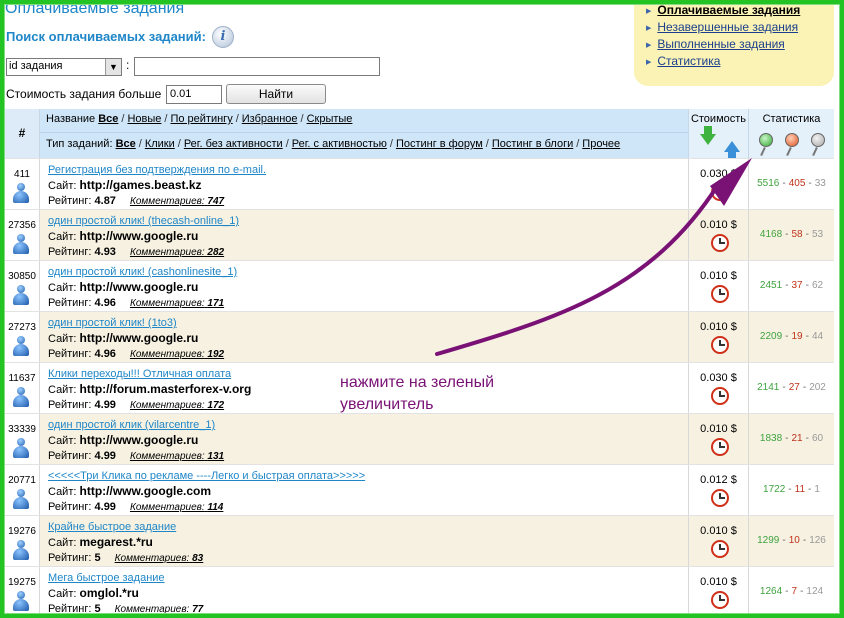 This screenshot has height=618, width=844. Describe the element at coordinates (144, 119) in the screenshot. I see `name-filter-new: Новые` at that location.